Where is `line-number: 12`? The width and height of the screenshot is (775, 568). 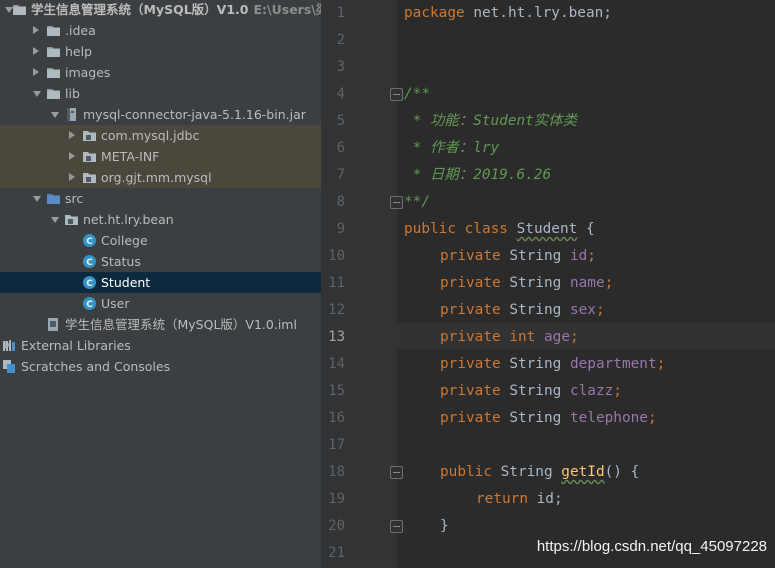
line-number: 12 is located at coordinates (336, 310).